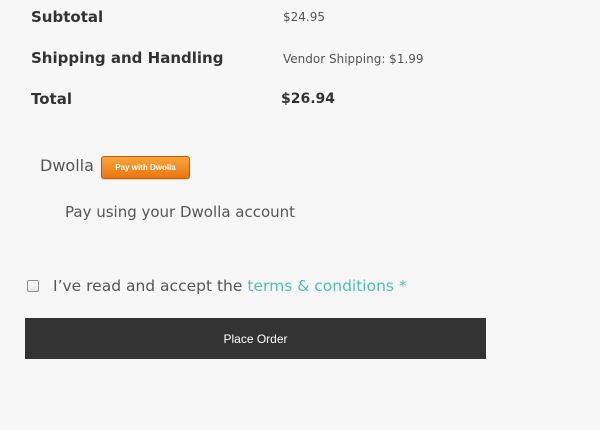 This screenshot has width=600, height=430. Describe the element at coordinates (308, 99) in the screenshot. I see `total-value: $26.94` at that location.